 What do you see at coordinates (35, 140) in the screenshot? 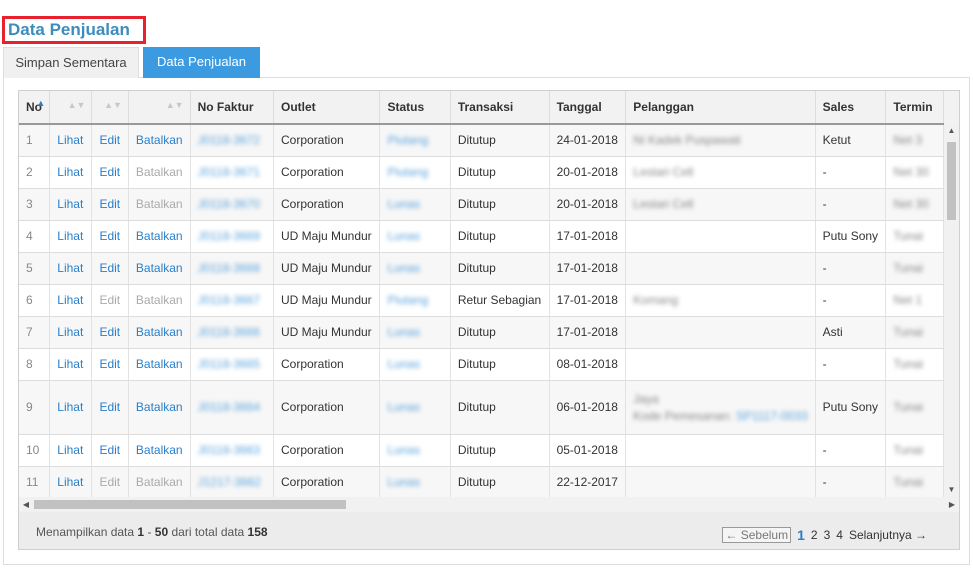
I see `row-number: 1` at bounding box center [35, 140].